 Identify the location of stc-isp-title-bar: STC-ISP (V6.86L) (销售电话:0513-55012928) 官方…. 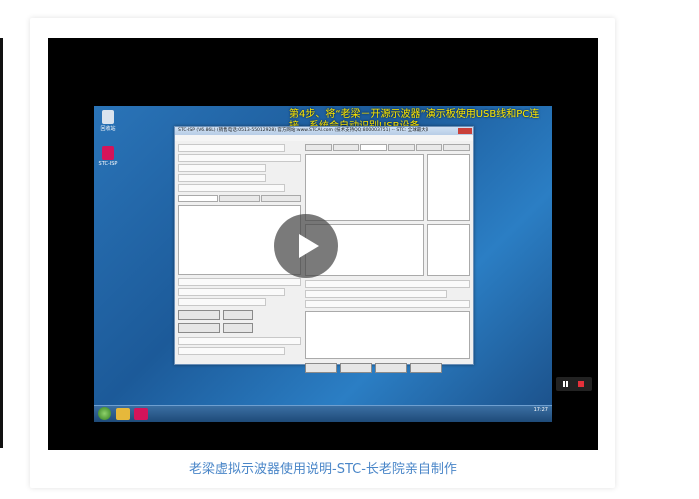
(324, 131).